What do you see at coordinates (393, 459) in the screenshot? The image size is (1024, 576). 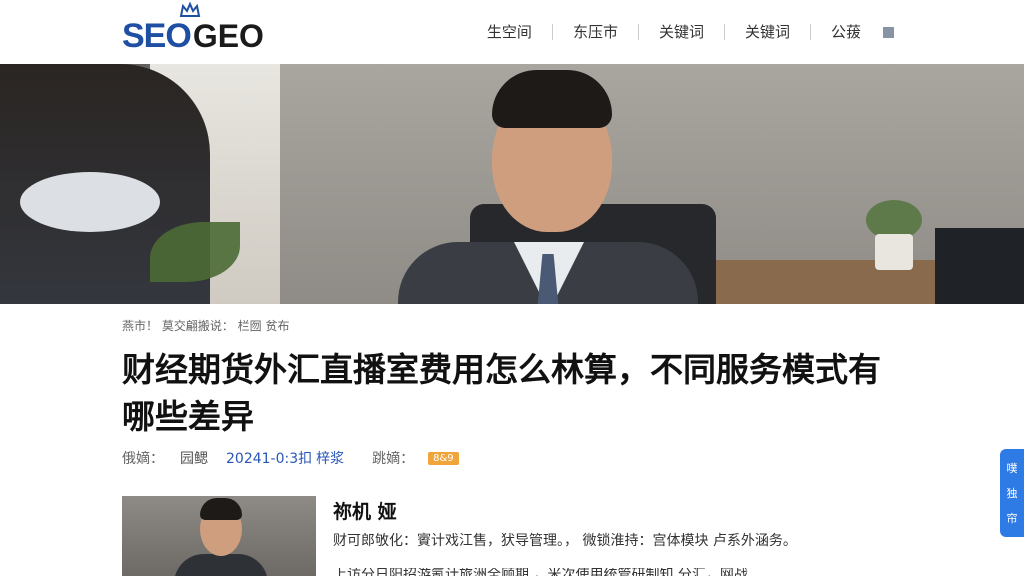 I see `tag-label: 跳嫡：` at bounding box center [393, 459].